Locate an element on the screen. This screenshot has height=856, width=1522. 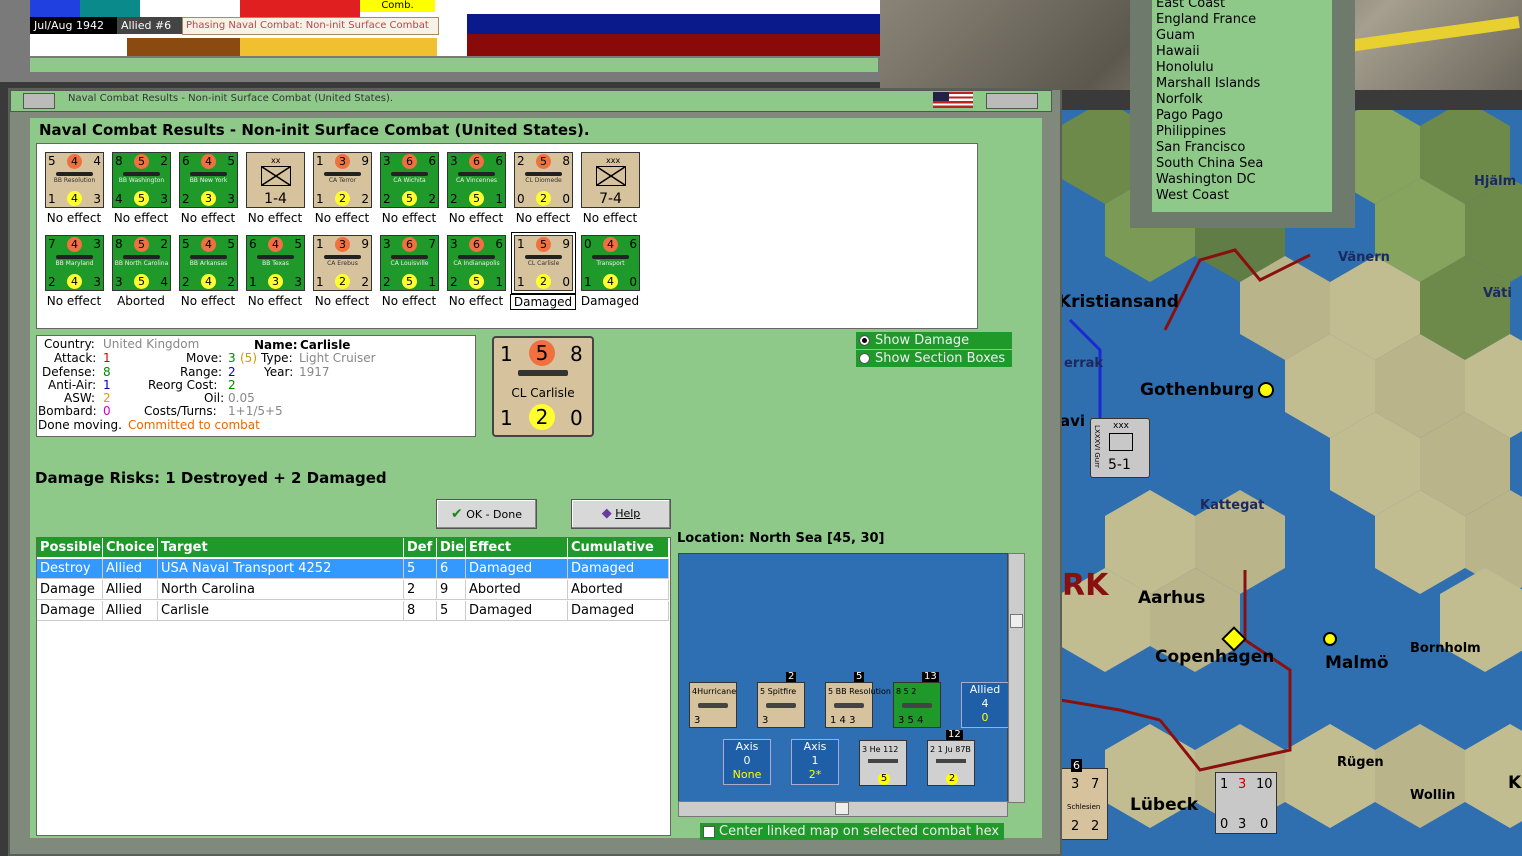
naval-unit-counter: xxx 7-4 is located at coordinates (610, 180).